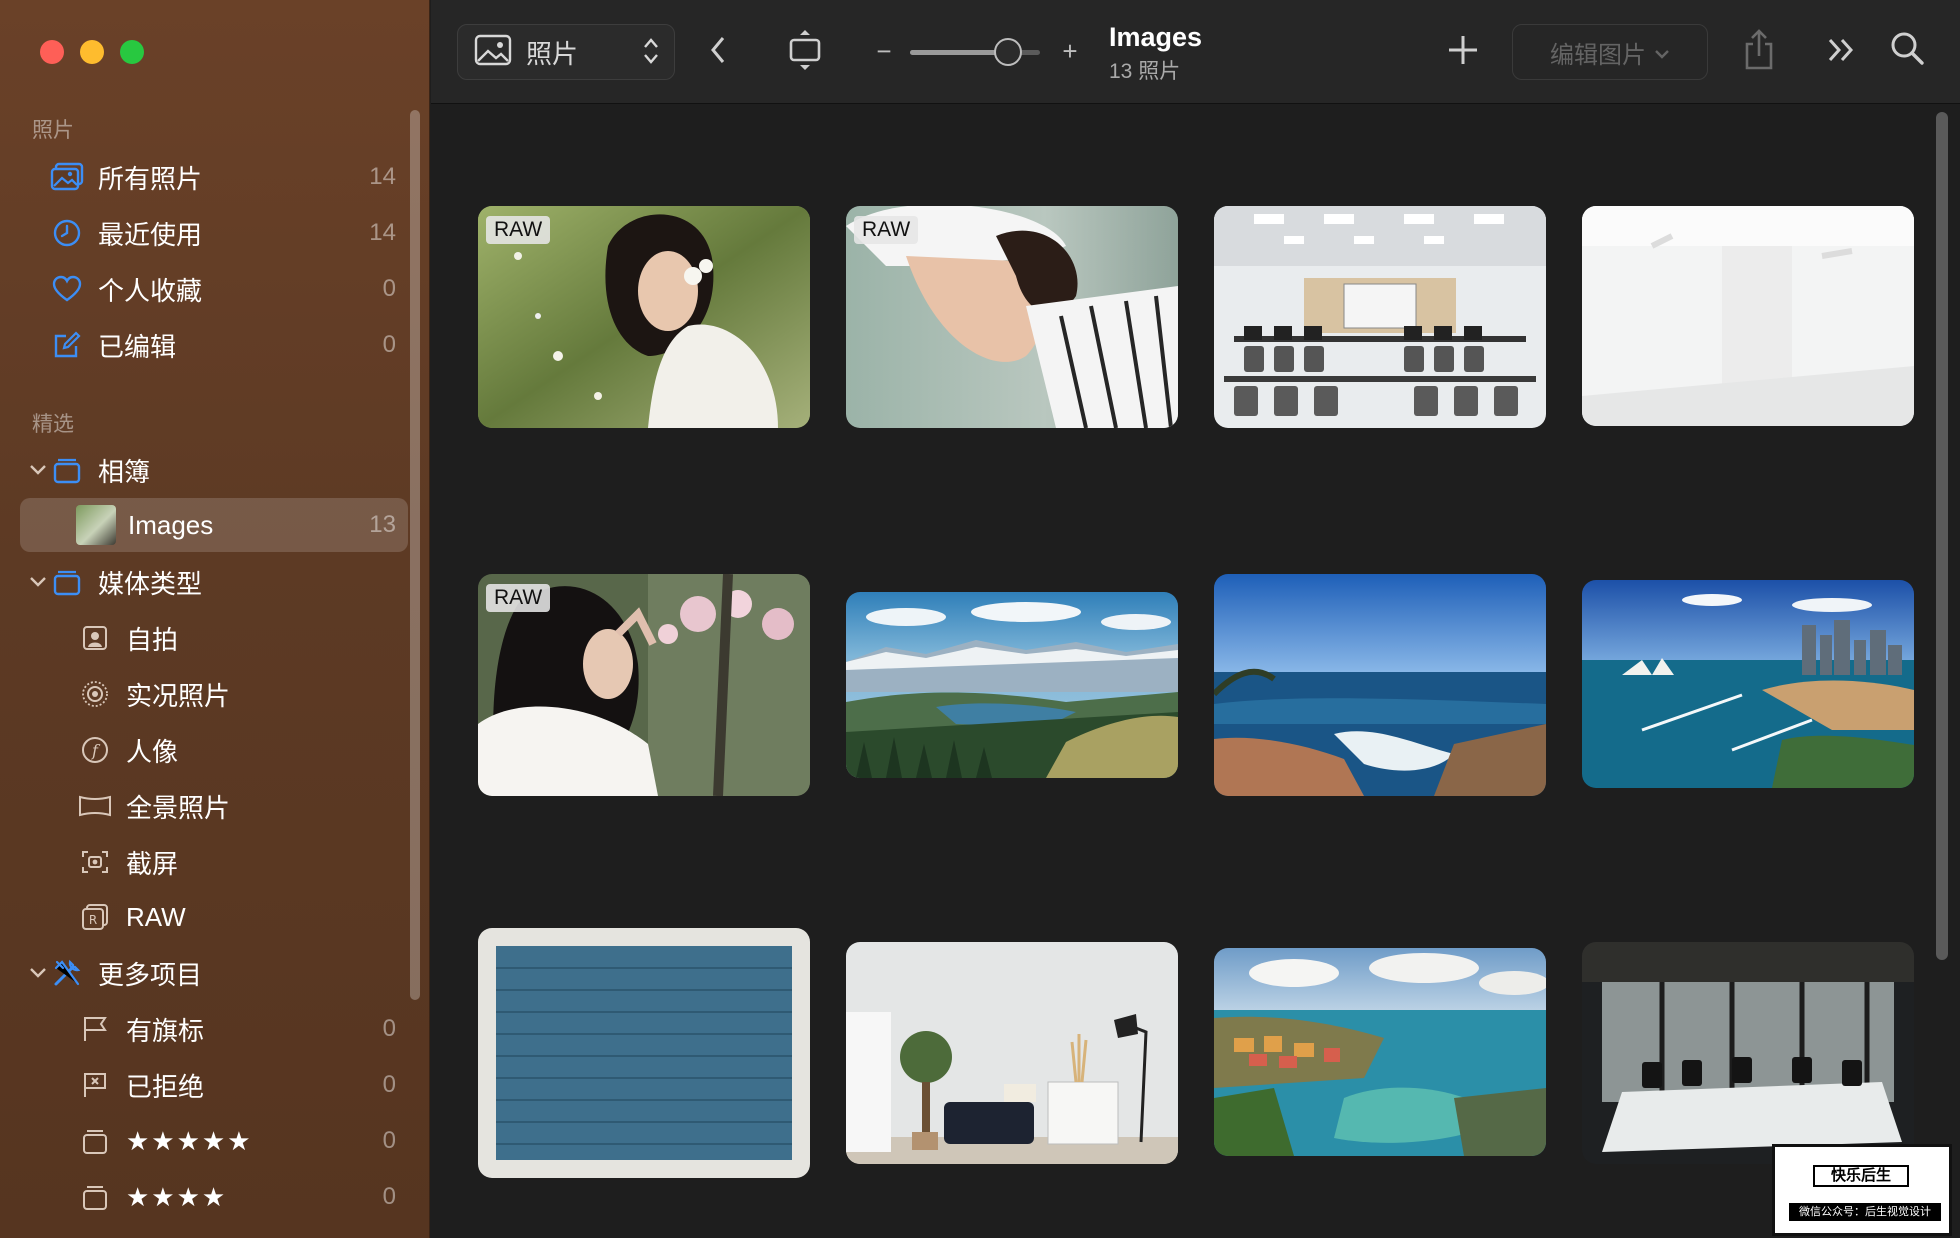 This screenshot has height=1238, width=1960. I want to click on sidebar-item-live-photos: 实况照片, so click(214, 694).